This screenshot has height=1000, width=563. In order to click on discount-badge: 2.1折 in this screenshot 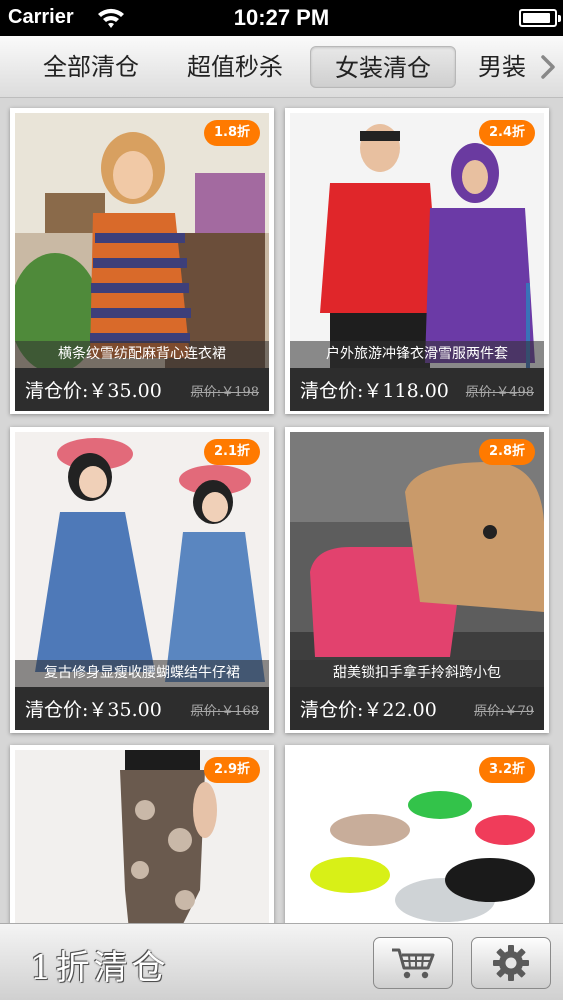, I will do `click(231, 452)`.